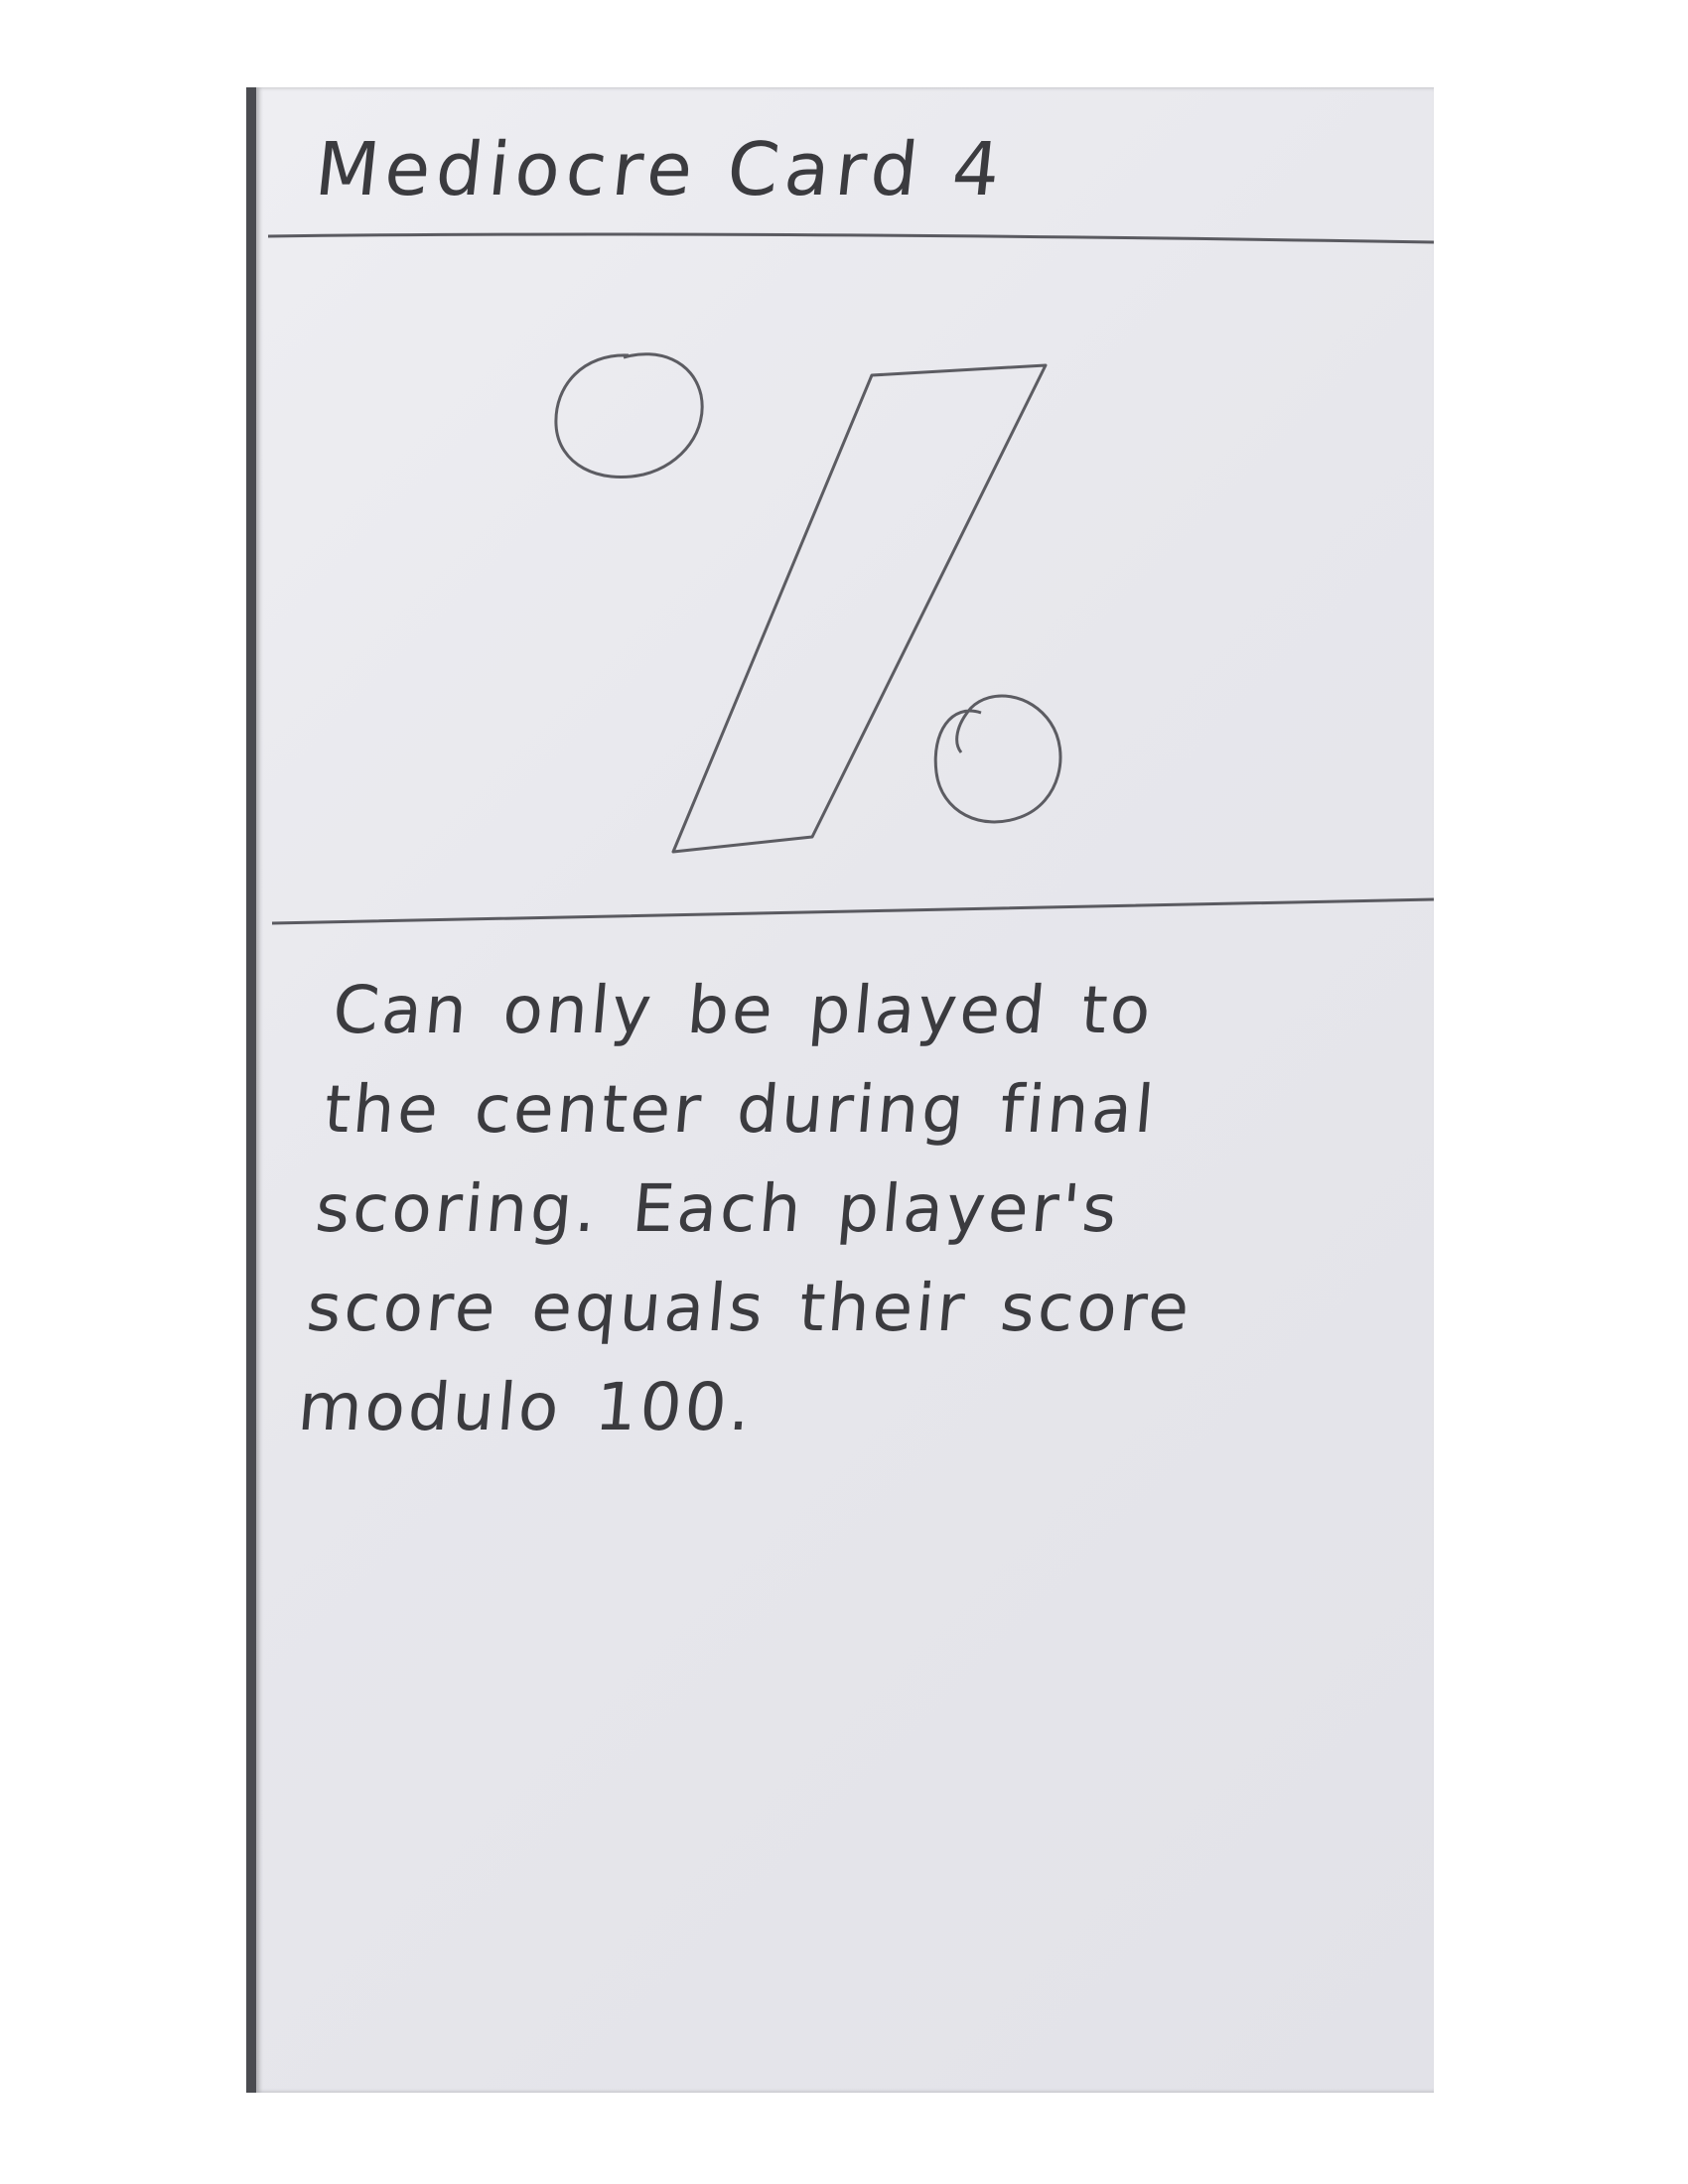  Describe the element at coordinates (660, 169) in the screenshot. I see `card-title: Mediocre Card 4` at that location.